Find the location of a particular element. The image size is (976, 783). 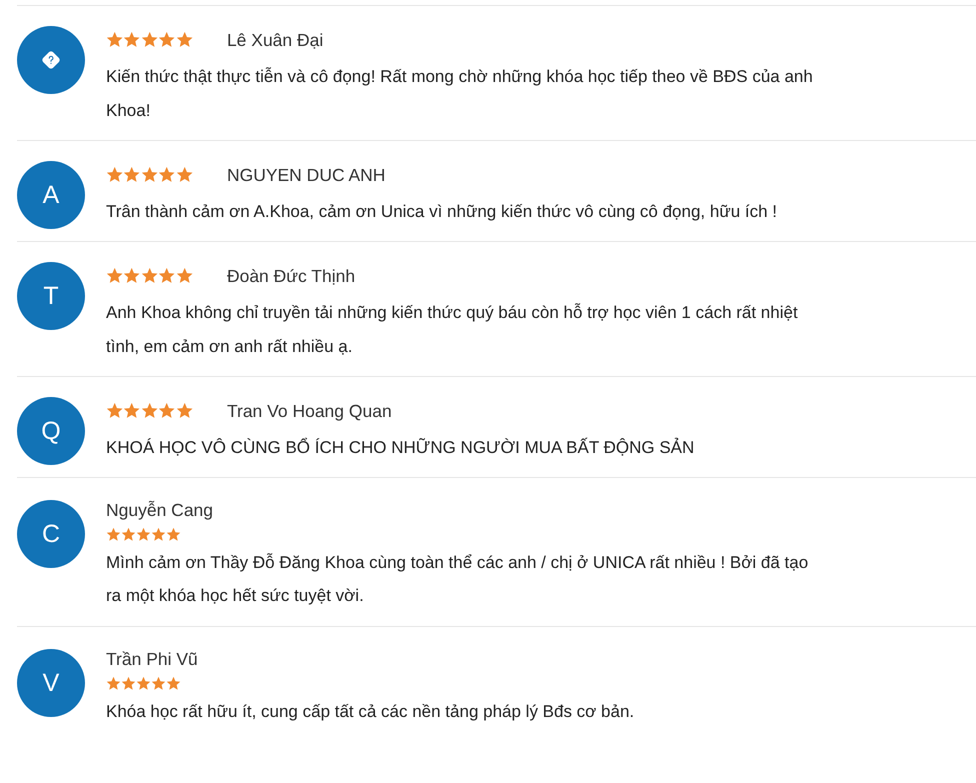

avatar-letter: V is located at coordinates (51, 683).